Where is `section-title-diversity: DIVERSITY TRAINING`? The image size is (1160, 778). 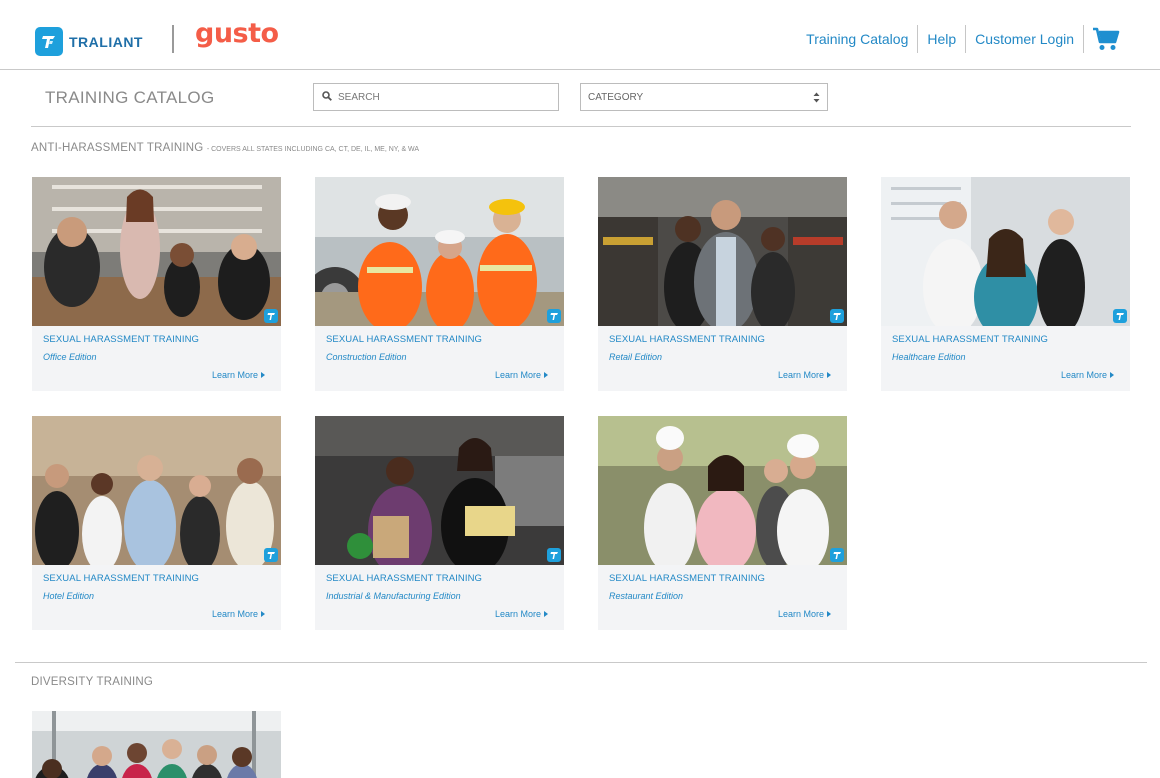
section-title-diversity: DIVERSITY TRAINING is located at coordinates (92, 682).